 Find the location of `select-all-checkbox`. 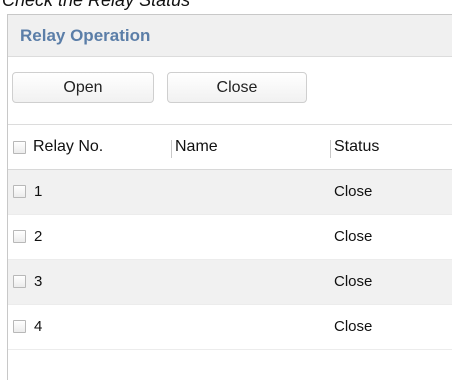

select-all-checkbox is located at coordinates (19, 147).